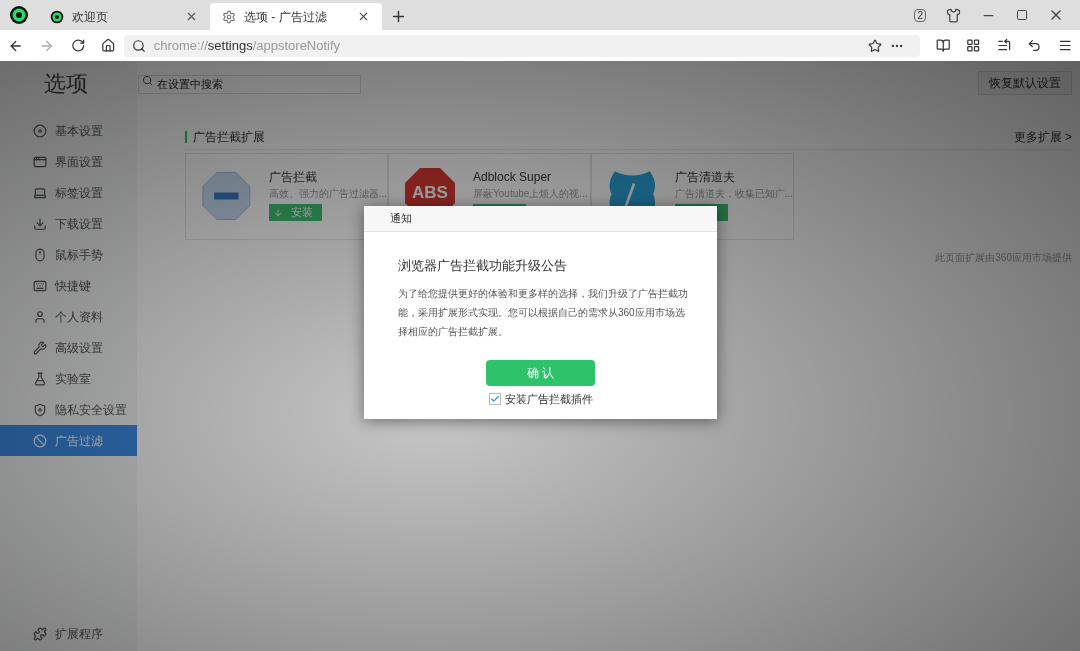 The height and width of the screenshot is (651, 1080). I want to click on keyboard-icon, so click(40, 285).